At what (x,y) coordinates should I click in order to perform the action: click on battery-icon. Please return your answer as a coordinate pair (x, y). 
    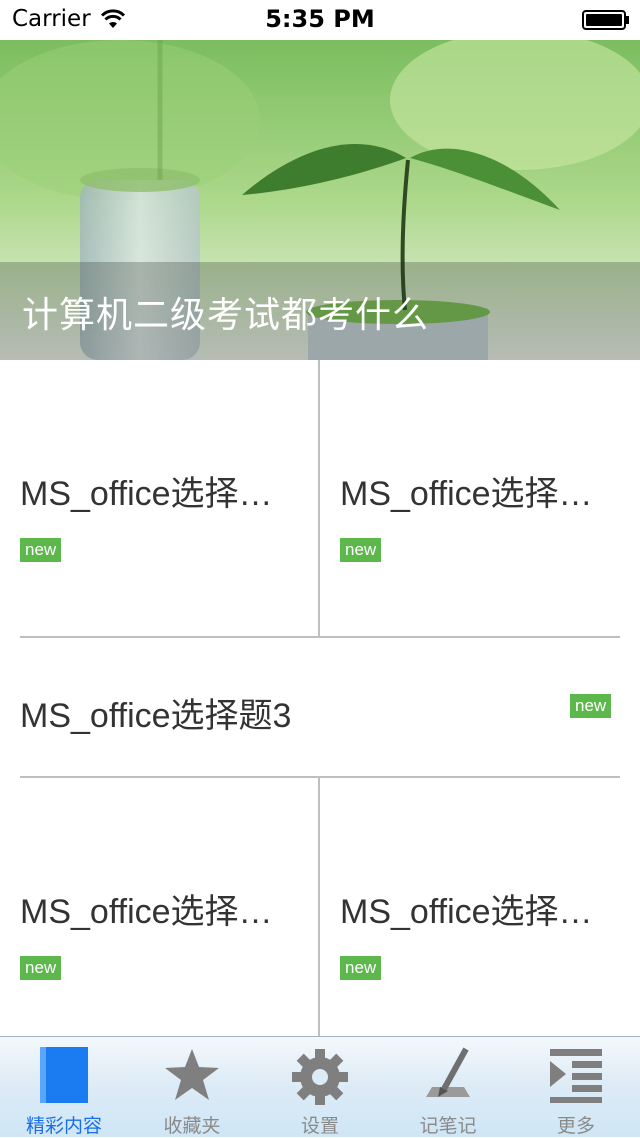
    Looking at the image, I should click on (605, 20).